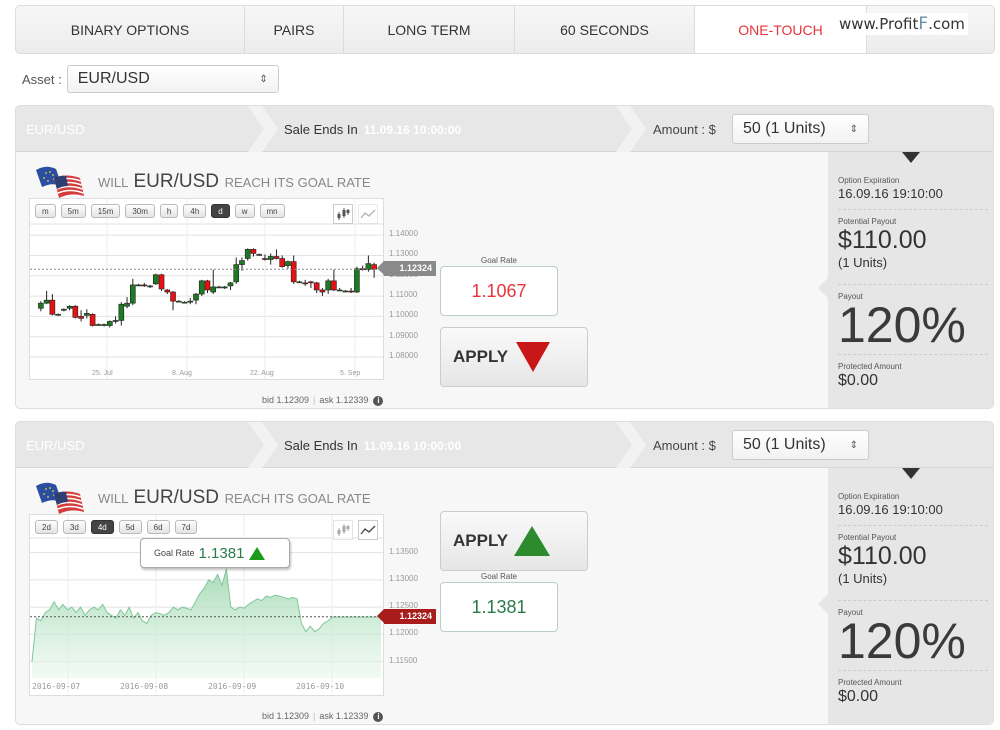 The image size is (1000, 730). What do you see at coordinates (60, 182) in the screenshot?
I see `eur-usd-flag-icon` at bounding box center [60, 182].